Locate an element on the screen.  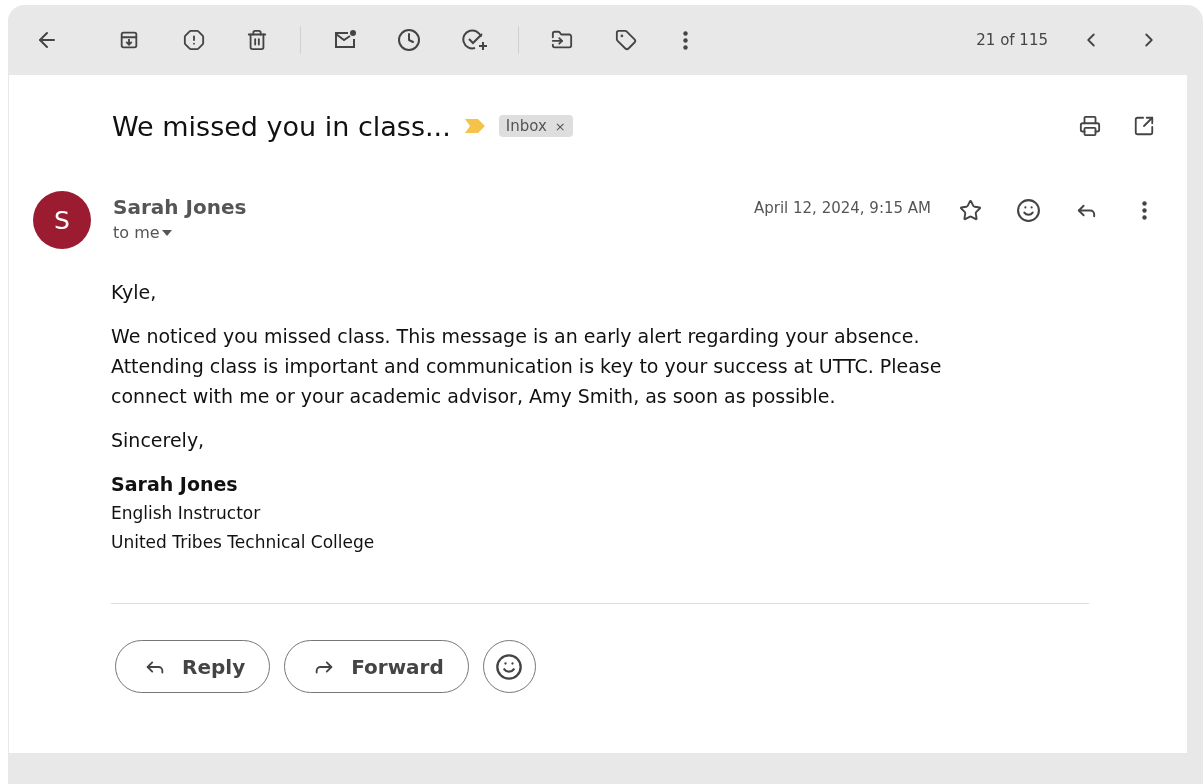
avatar: S is located at coordinates (62, 220).